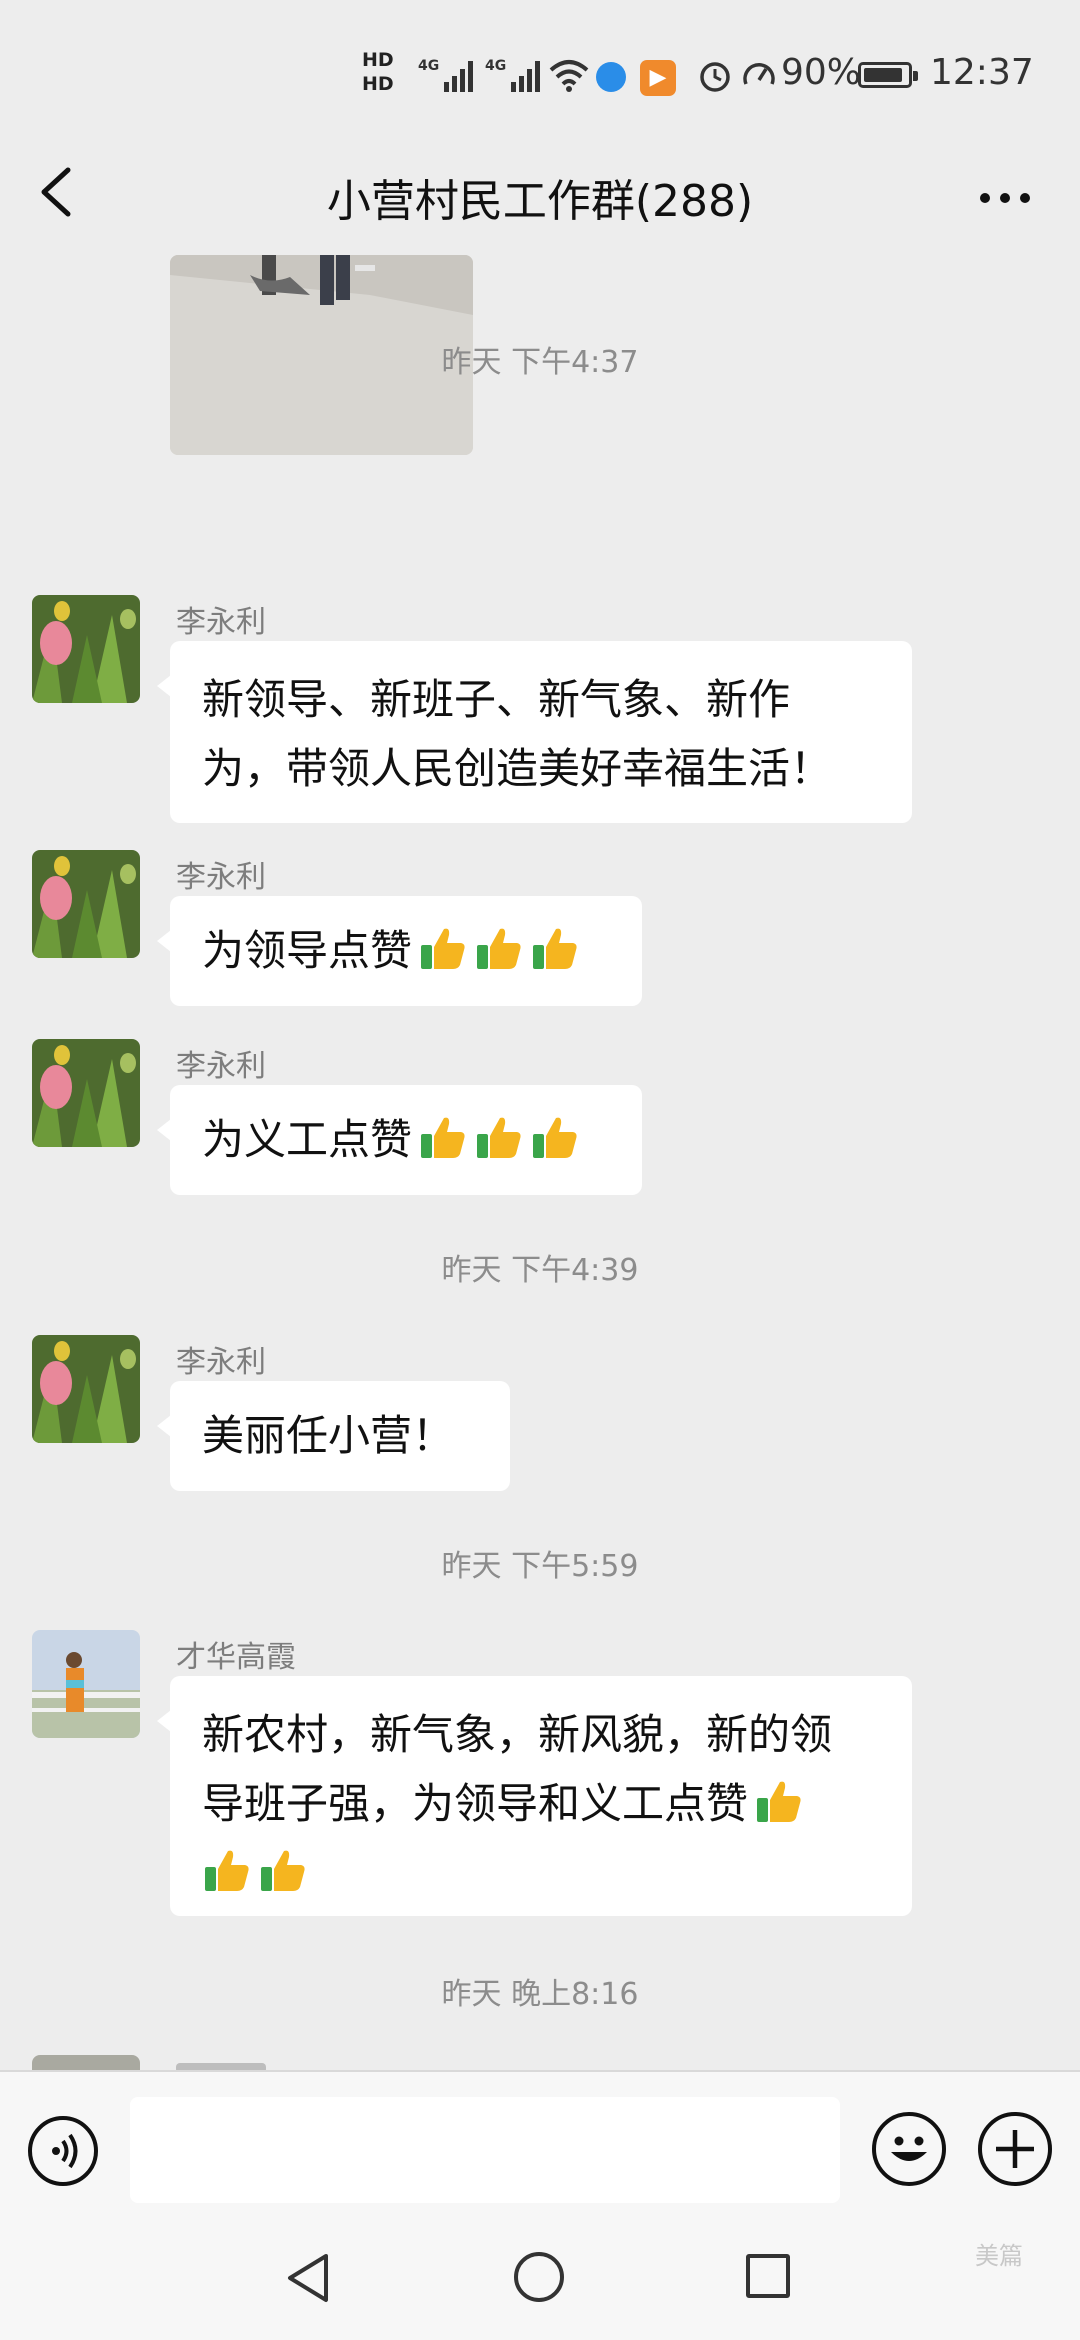 This screenshot has width=1080, height=2340. What do you see at coordinates (534, 732) in the screenshot?
I see `message-bubble: 新领导、新班子、新气象、新作 为，带领人民创造美好幸福生活！` at bounding box center [534, 732].